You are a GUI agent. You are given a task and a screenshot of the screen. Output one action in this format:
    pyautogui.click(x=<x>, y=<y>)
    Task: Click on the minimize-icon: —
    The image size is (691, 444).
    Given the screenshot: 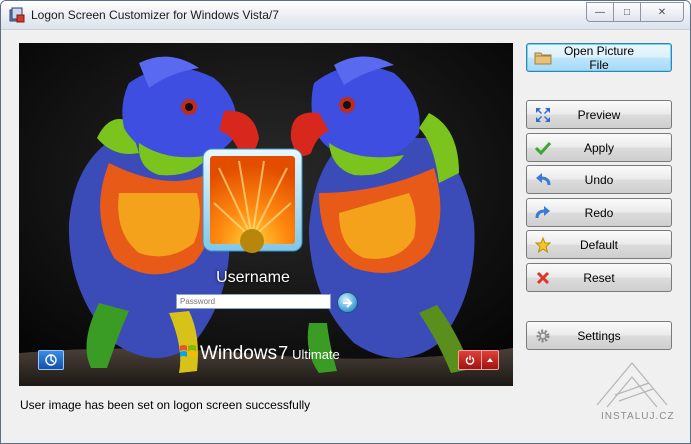 What is the action you would take?
    pyautogui.click(x=600, y=12)
    